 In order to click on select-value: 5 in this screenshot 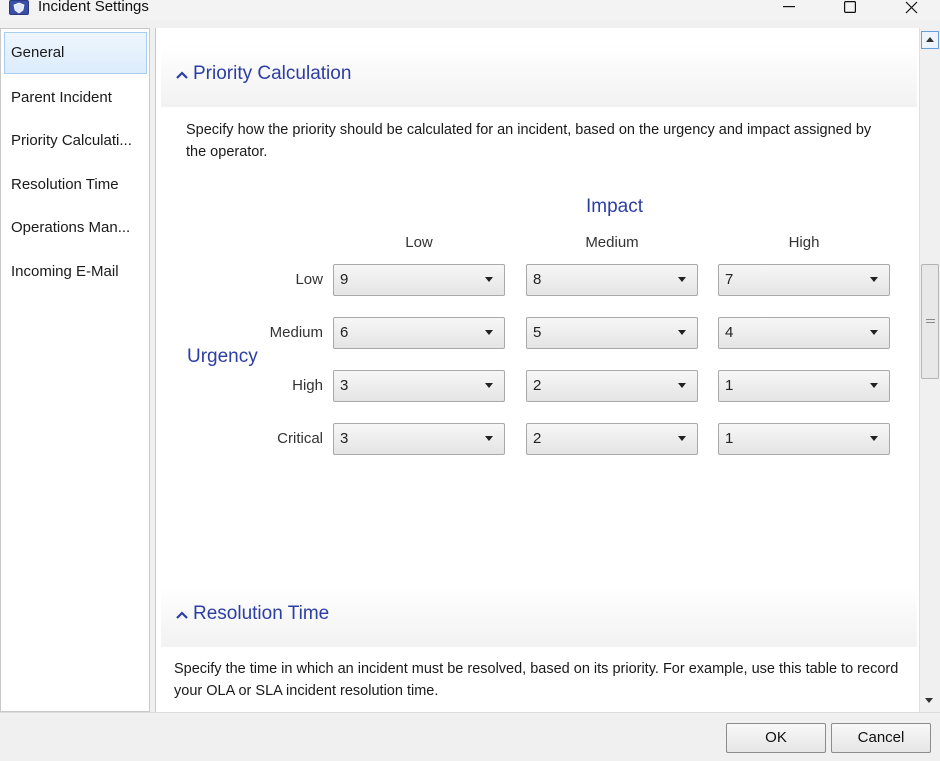, I will do `click(537, 332)`.